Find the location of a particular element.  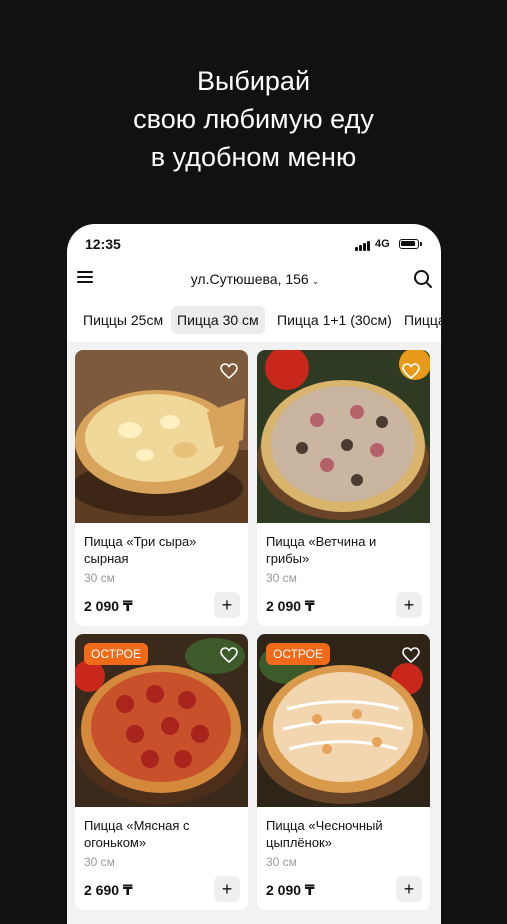

app-header: ул.Сутюшева, 156 ⌄ is located at coordinates (254, 281).